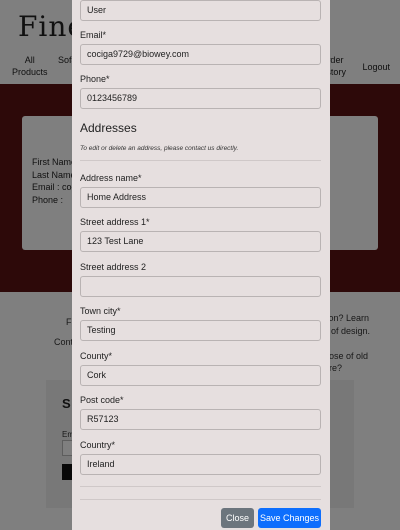 This screenshot has width=400, height=530. I want to click on post-code-label: Post code*, so click(102, 400).